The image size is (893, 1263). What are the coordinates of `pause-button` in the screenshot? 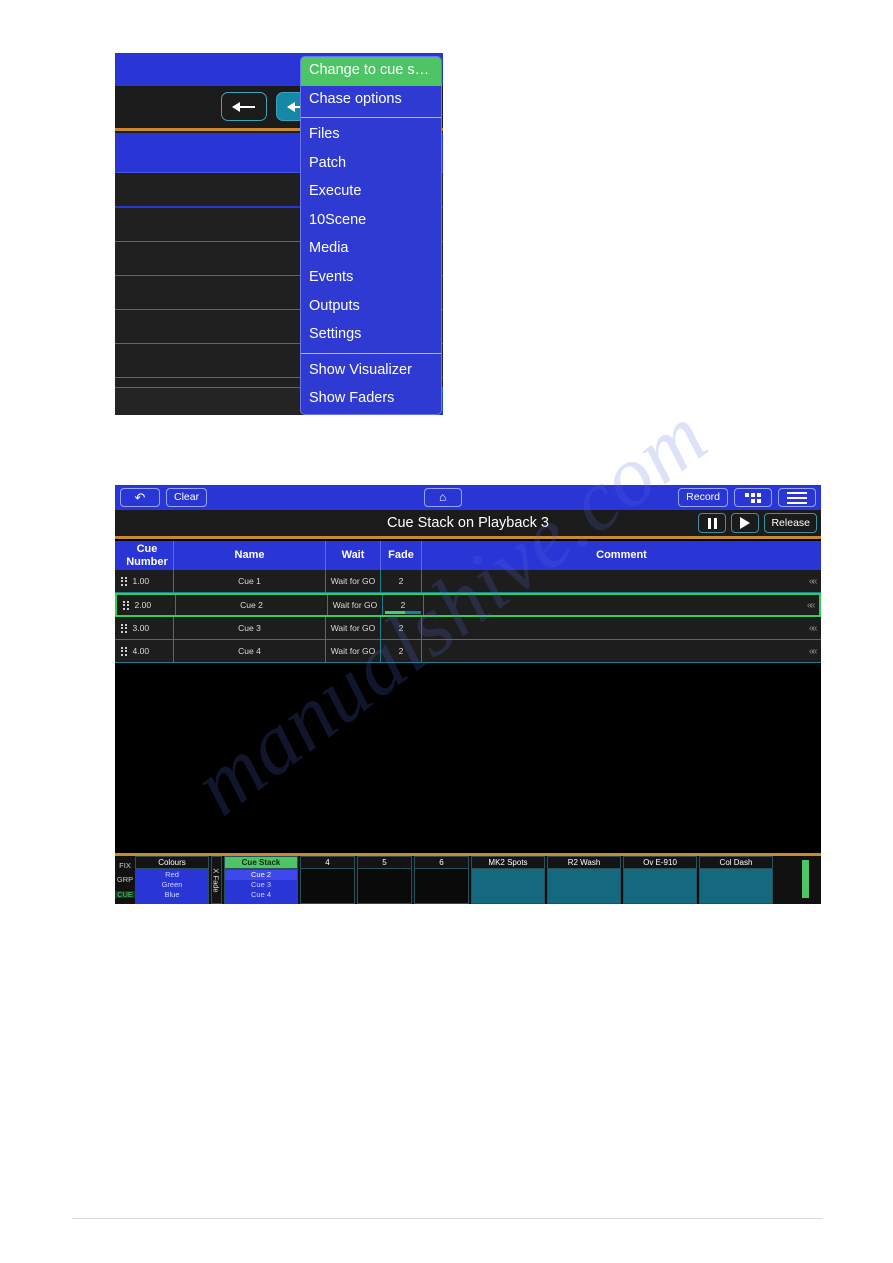 It's located at (712, 523).